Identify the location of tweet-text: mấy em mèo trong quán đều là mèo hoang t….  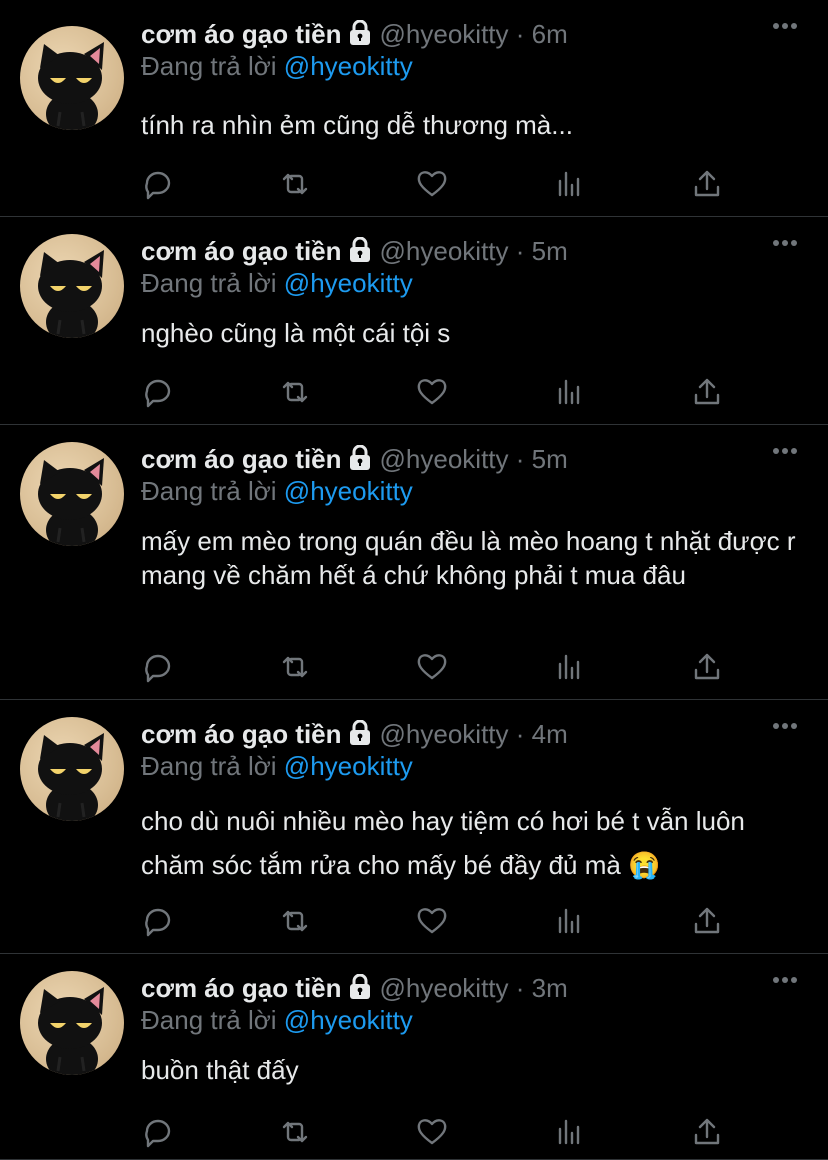
(468, 558).